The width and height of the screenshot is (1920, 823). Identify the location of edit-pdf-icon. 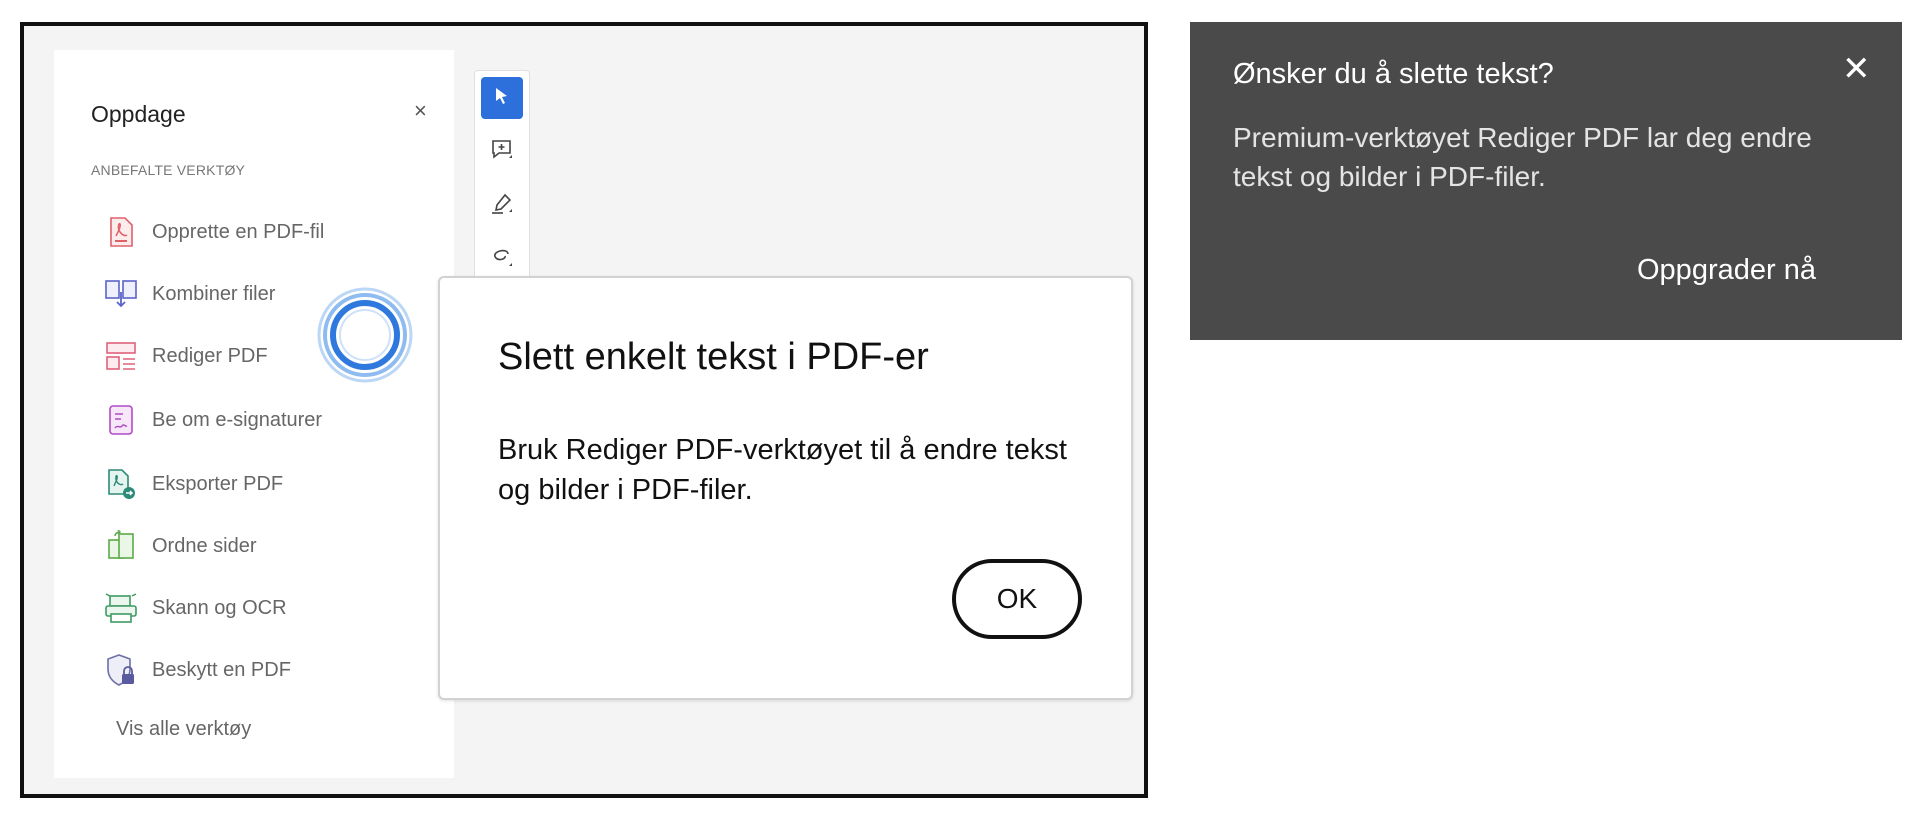
(121, 356).